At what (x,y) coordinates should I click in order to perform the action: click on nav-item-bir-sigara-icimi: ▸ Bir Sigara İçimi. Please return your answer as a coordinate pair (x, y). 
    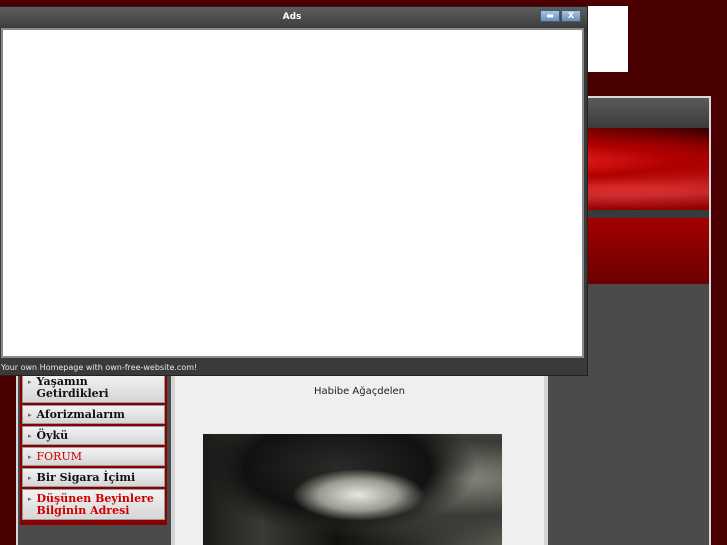
    Looking at the image, I should click on (93, 477).